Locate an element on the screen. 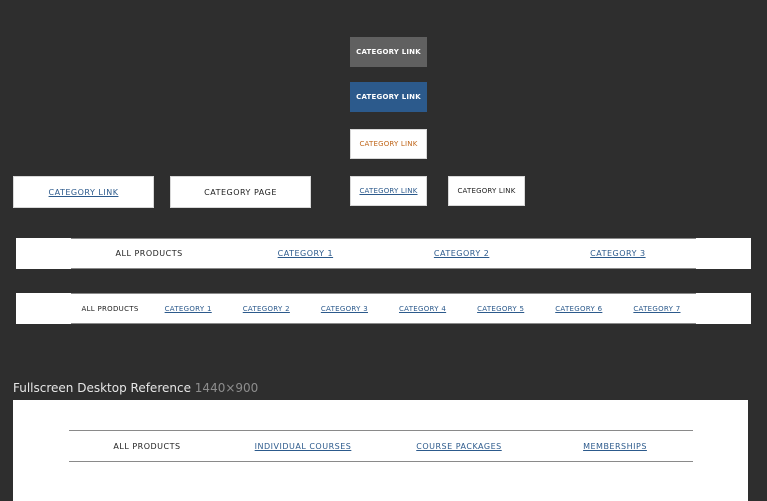  nav-item-category-7: CATEGORY 7 is located at coordinates (657, 309).